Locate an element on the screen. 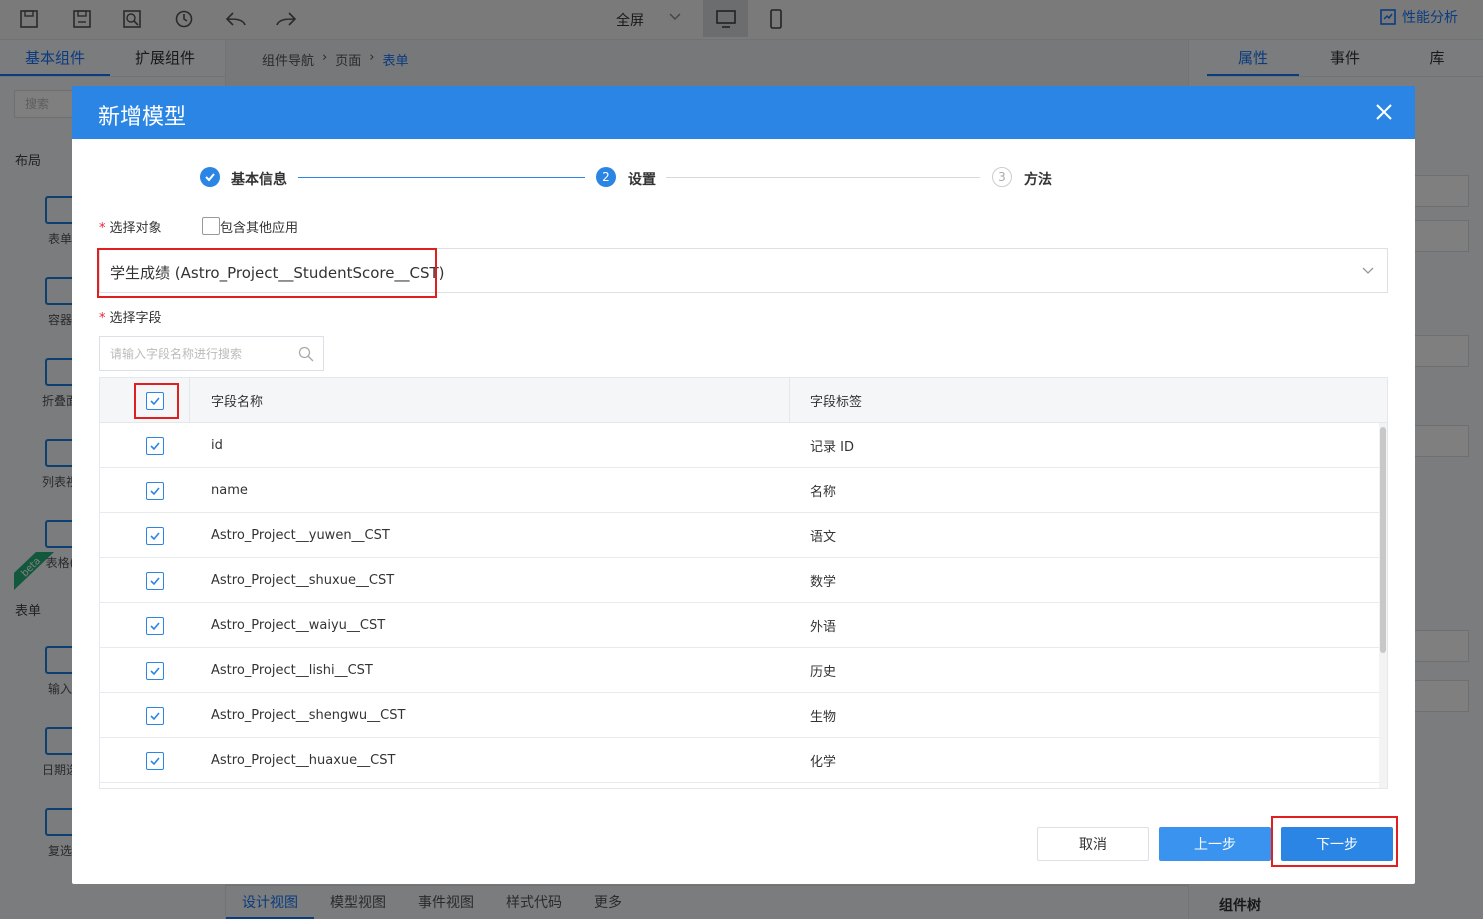  field-label-cell: 语文 is located at coordinates (823, 537).